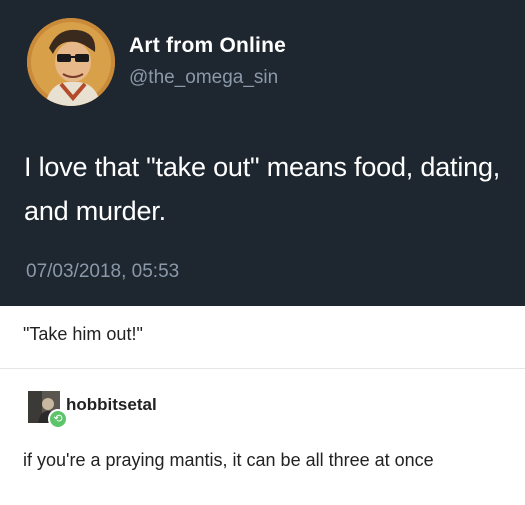 The image size is (525, 505). Describe the element at coordinates (203, 78) in the screenshot. I see `author-handle: @the_omega_sin` at that location.